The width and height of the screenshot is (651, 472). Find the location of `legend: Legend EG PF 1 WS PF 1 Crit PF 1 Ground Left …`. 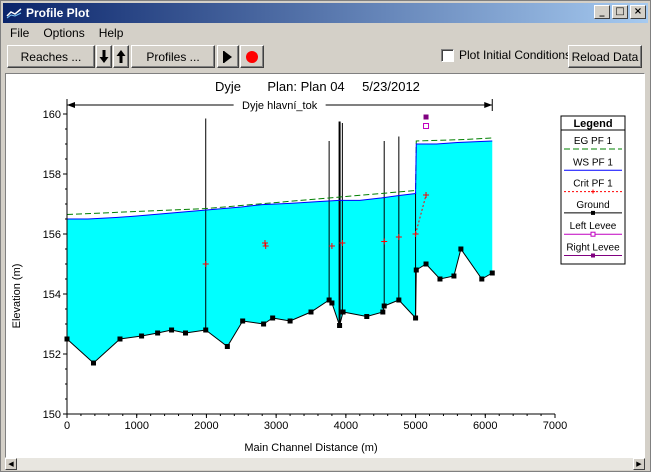

legend: Legend EG PF 1 WS PF 1 Crit PF 1 Ground Left … is located at coordinates (593, 190).